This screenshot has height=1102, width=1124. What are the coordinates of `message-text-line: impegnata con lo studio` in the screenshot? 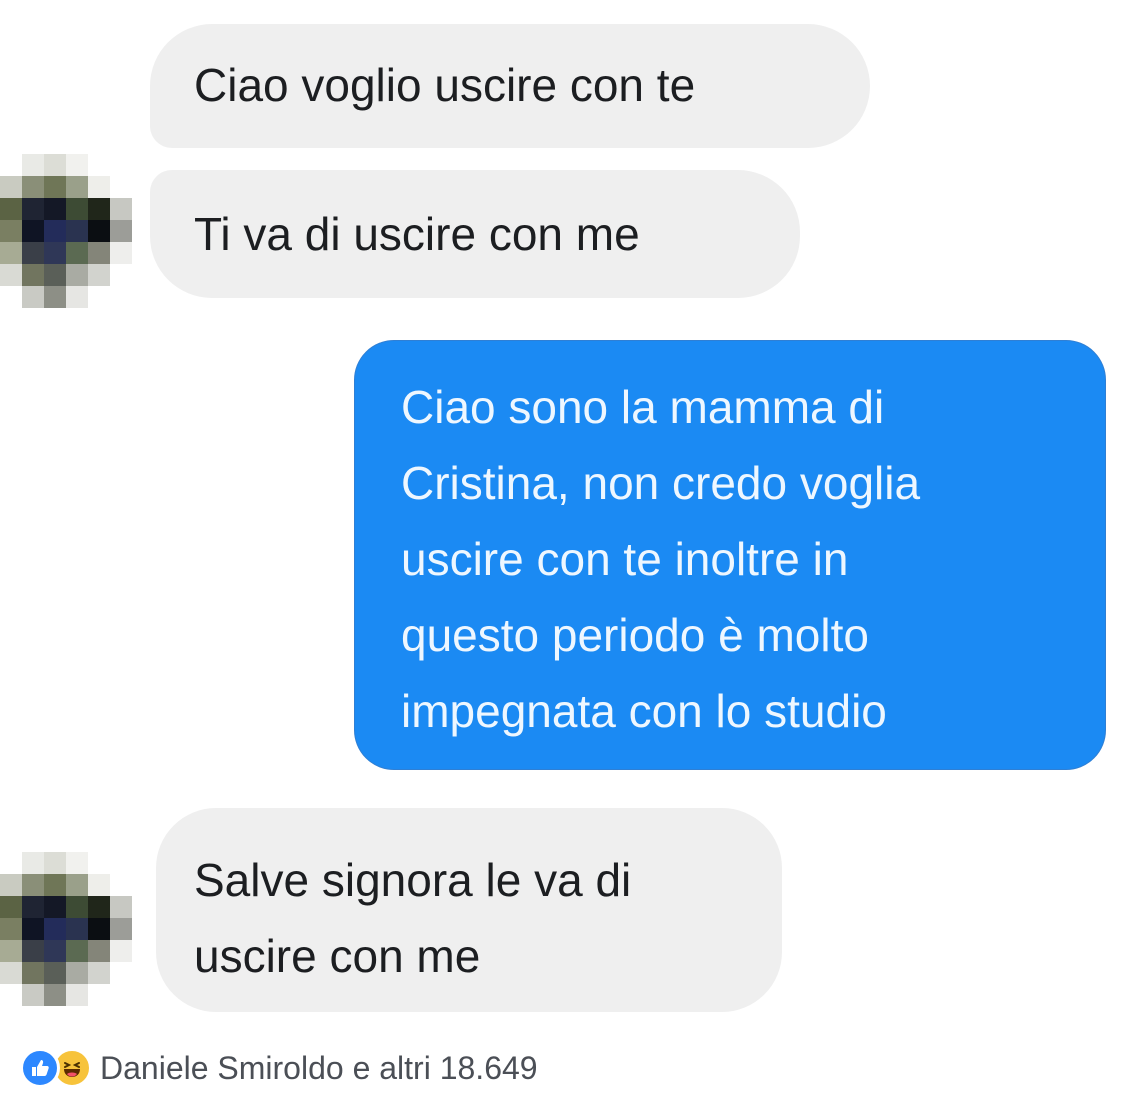 It's located at (644, 711).